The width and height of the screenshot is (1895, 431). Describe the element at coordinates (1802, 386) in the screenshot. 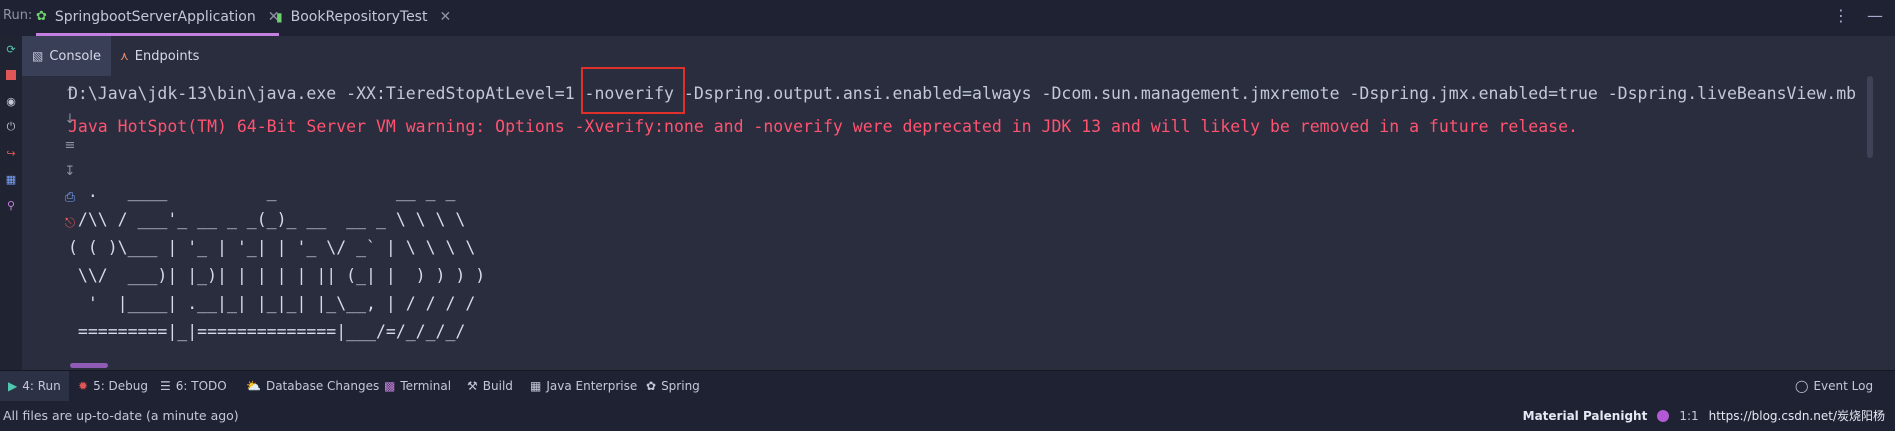

I see `event-log-icon: ◯` at that location.